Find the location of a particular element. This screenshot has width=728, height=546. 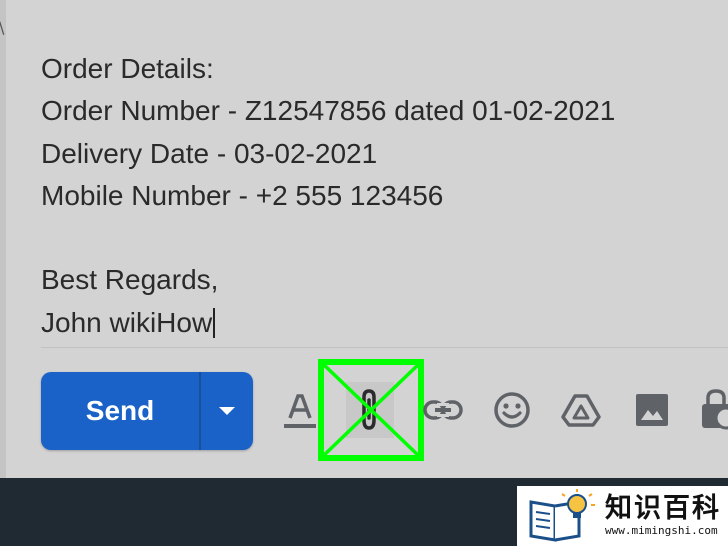

link-icon is located at coordinates (443, 410).